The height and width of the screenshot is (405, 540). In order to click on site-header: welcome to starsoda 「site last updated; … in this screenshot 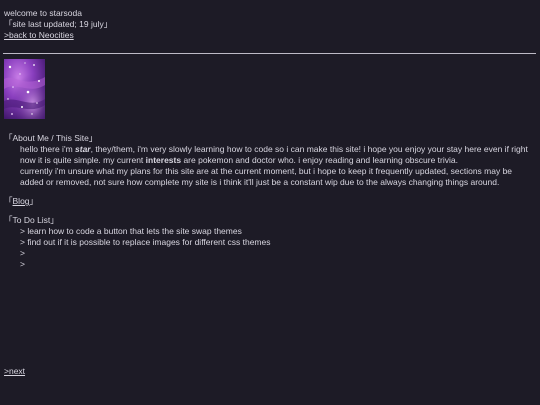, I will do `click(269, 24)`.